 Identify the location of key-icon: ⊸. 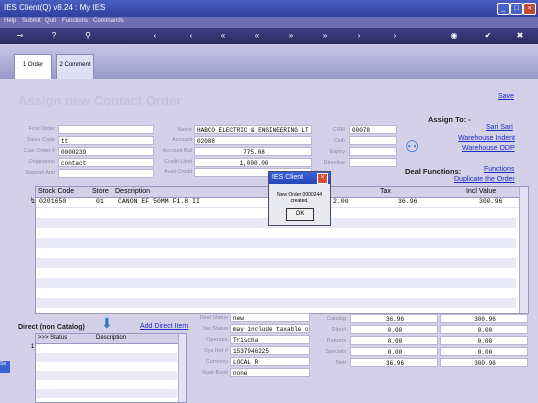
(20, 36).